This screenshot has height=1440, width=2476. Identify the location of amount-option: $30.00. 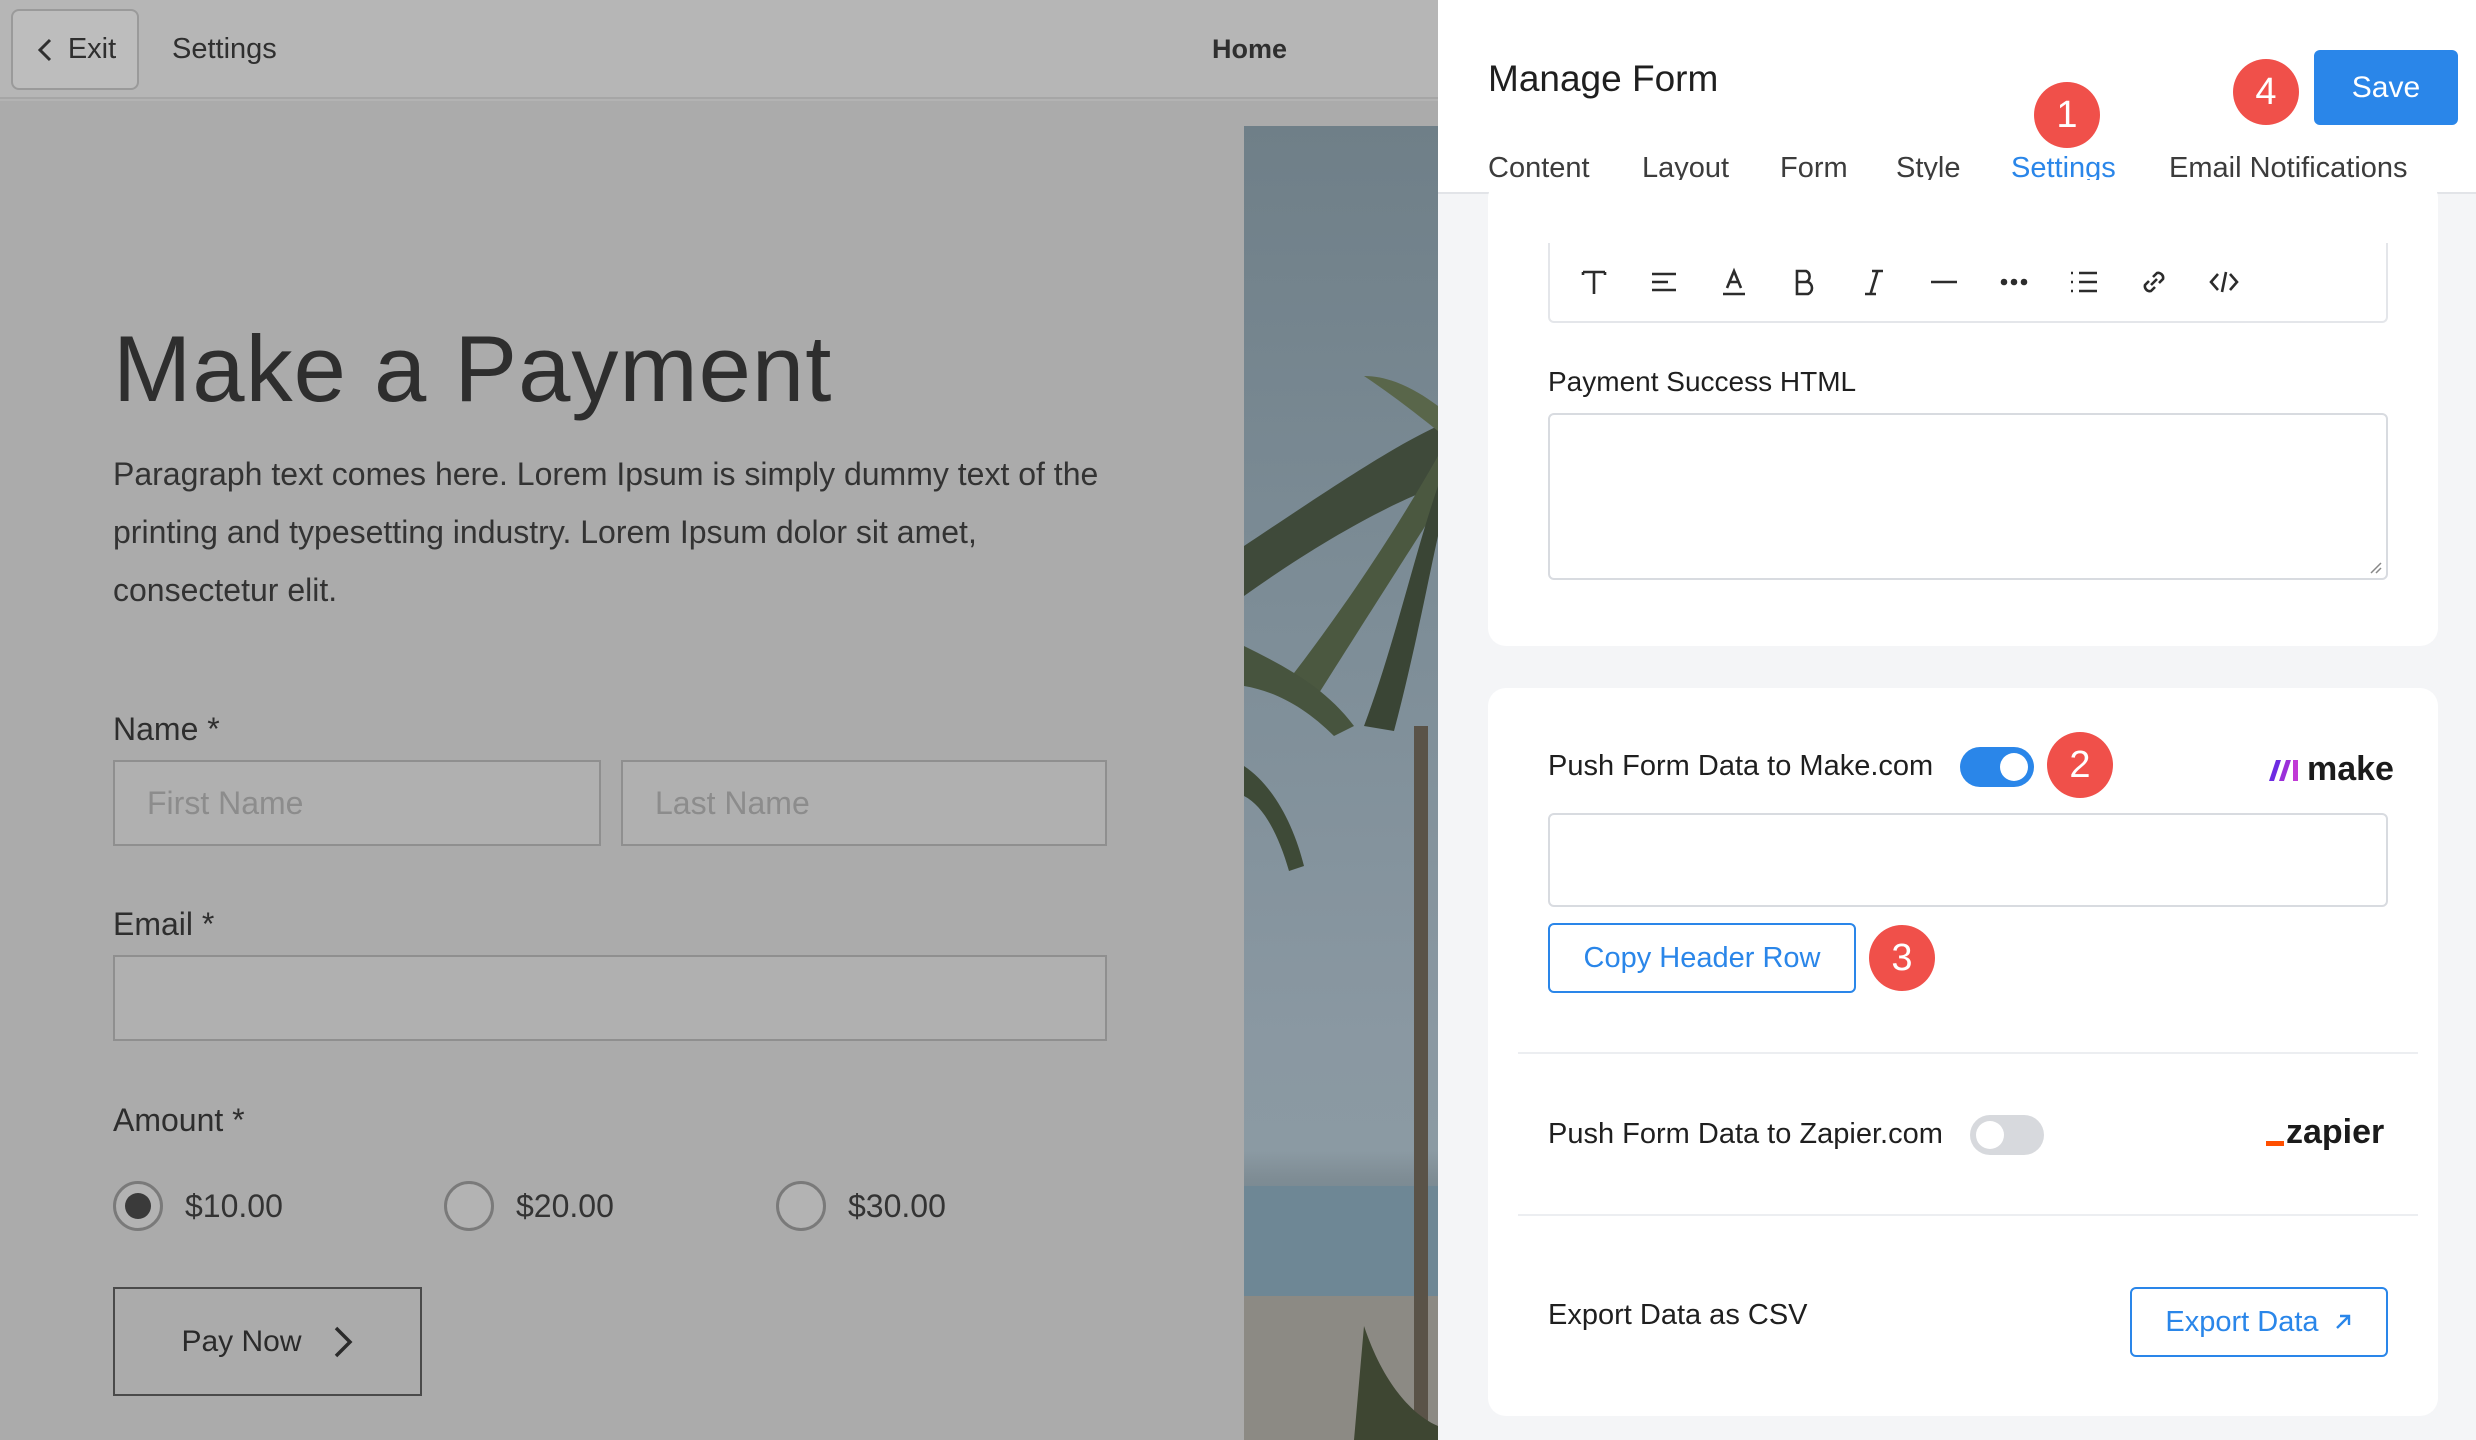
(861, 1206).